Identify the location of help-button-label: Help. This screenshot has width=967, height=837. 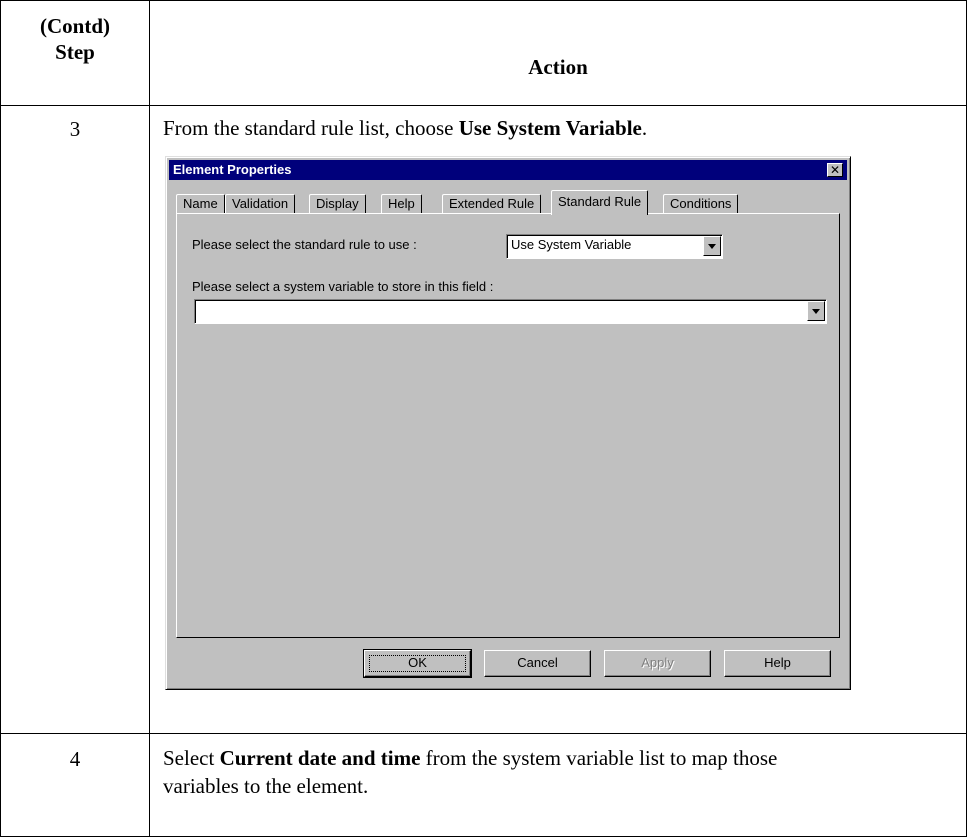
(777, 662).